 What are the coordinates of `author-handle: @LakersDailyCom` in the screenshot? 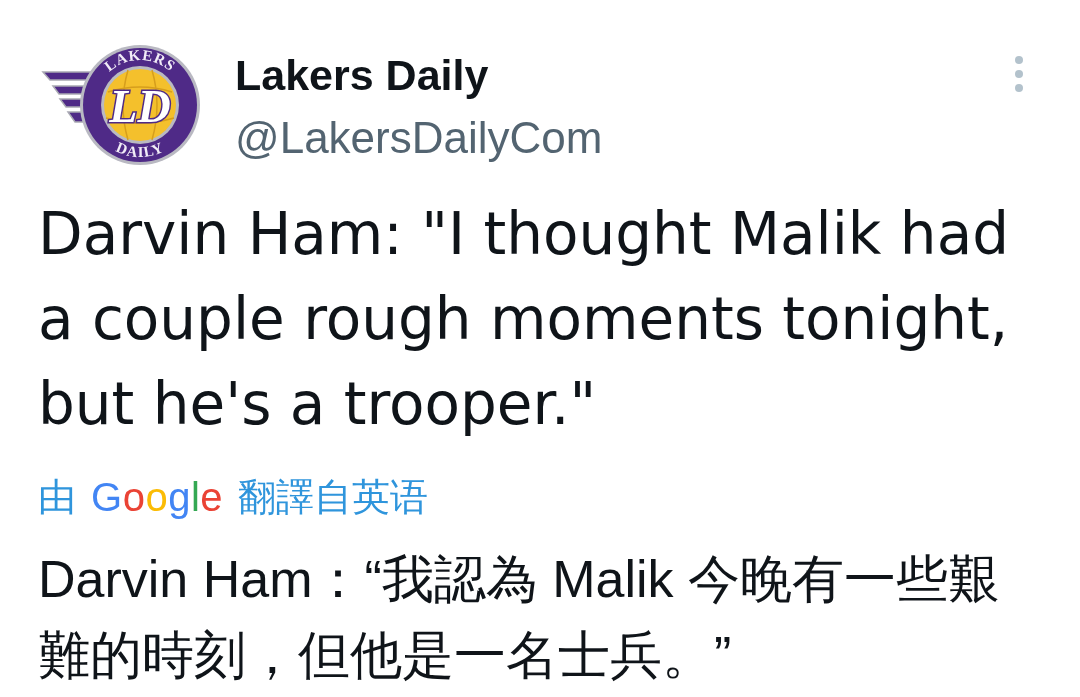 It's located at (419, 138).